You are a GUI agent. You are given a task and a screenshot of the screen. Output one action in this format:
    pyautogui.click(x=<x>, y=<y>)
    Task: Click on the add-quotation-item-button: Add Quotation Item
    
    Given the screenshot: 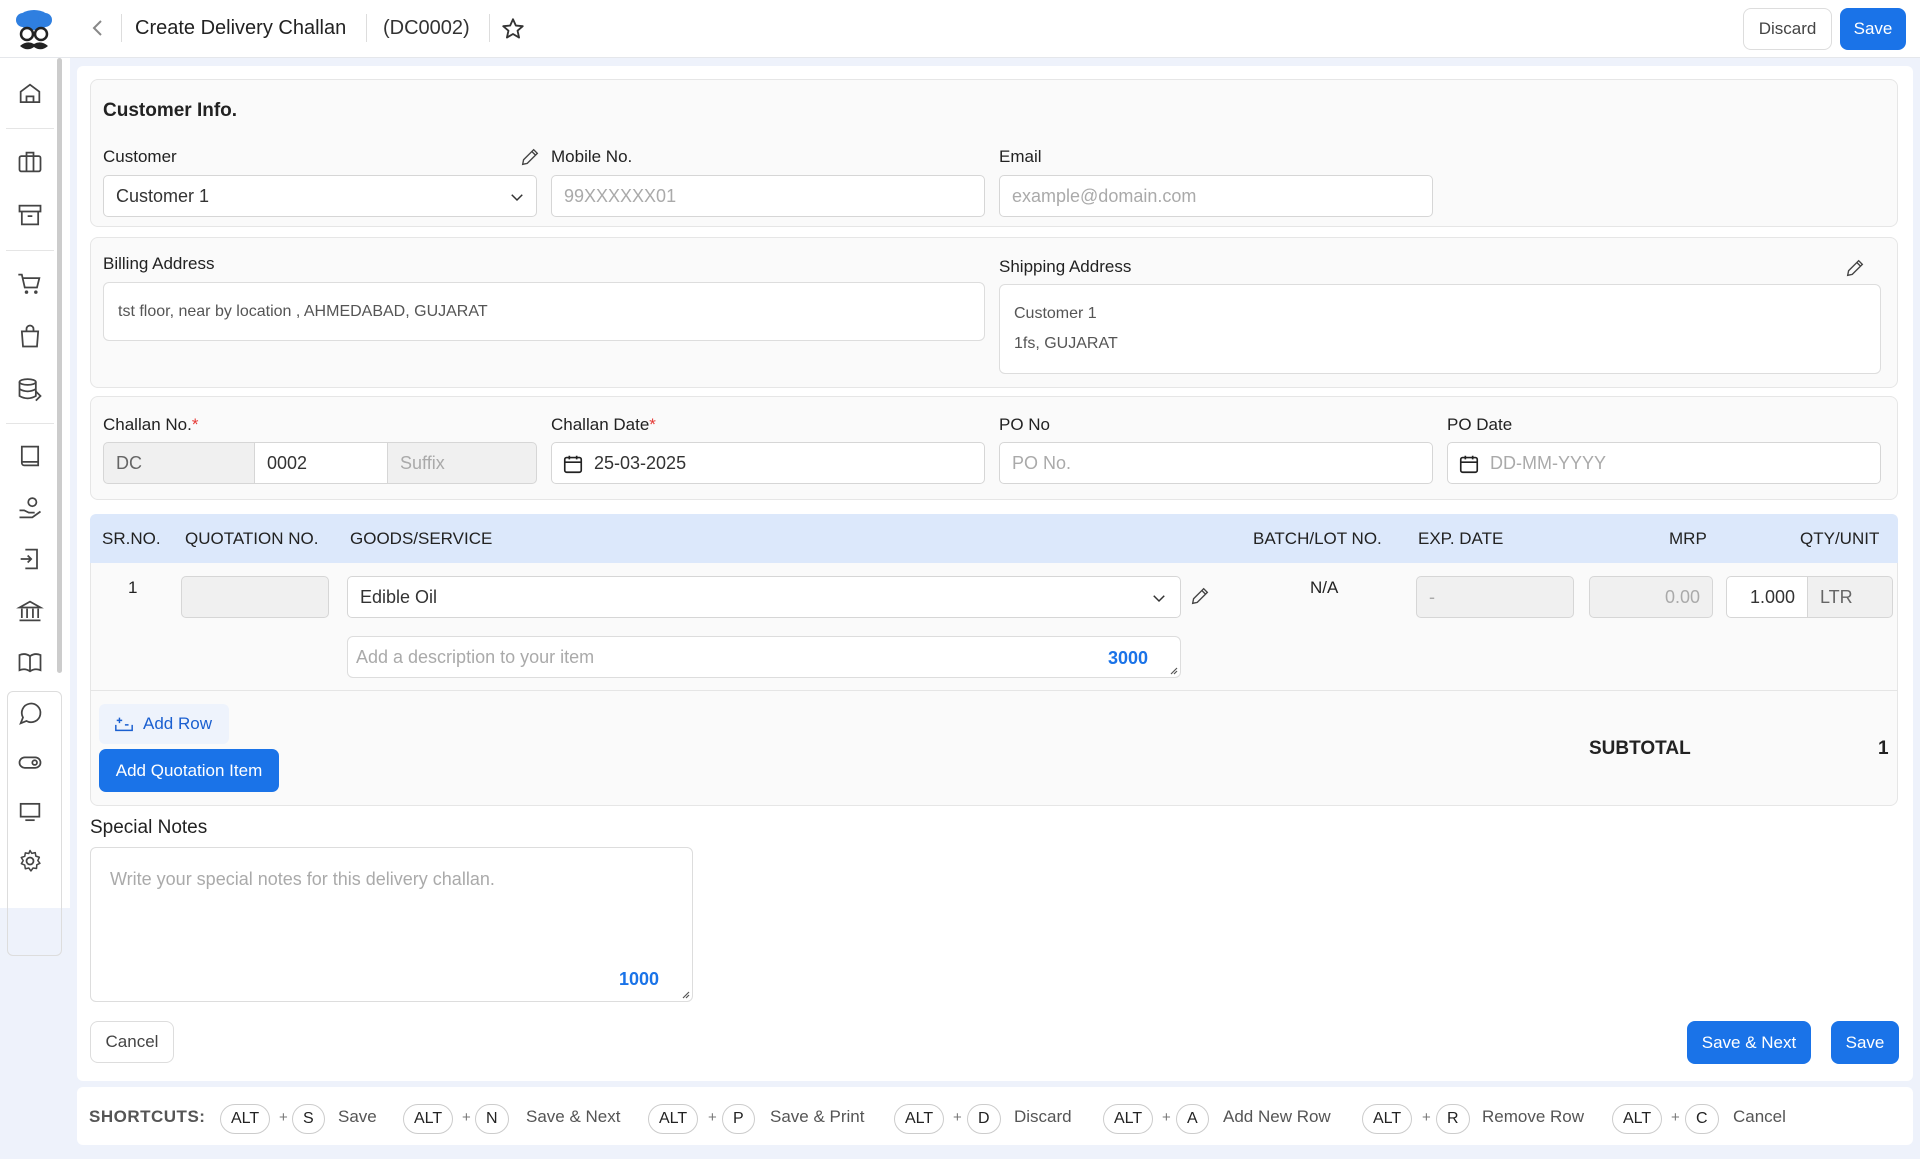 What is the action you would take?
    pyautogui.click(x=189, y=770)
    